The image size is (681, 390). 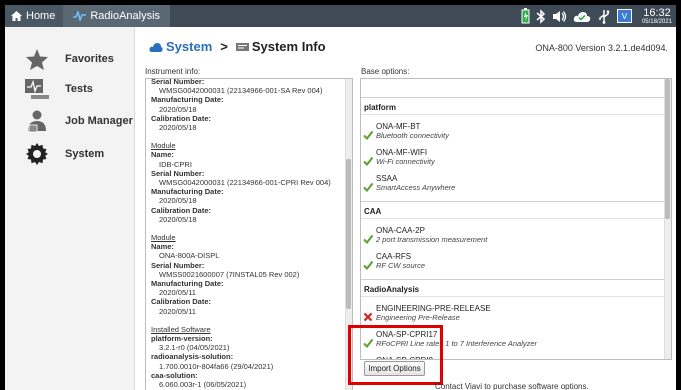 I want to click on info-value: 3.2.1-r0 (04/05/2021), so click(x=194, y=348).